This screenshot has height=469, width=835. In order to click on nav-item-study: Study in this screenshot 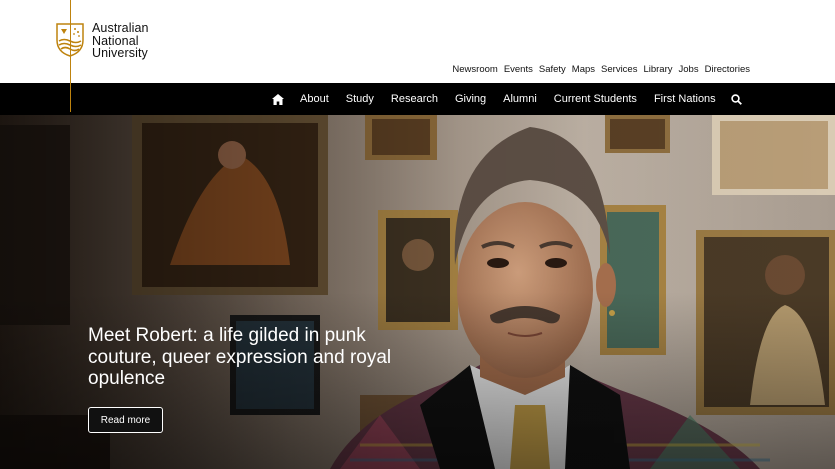, I will do `click(360, 99)`.